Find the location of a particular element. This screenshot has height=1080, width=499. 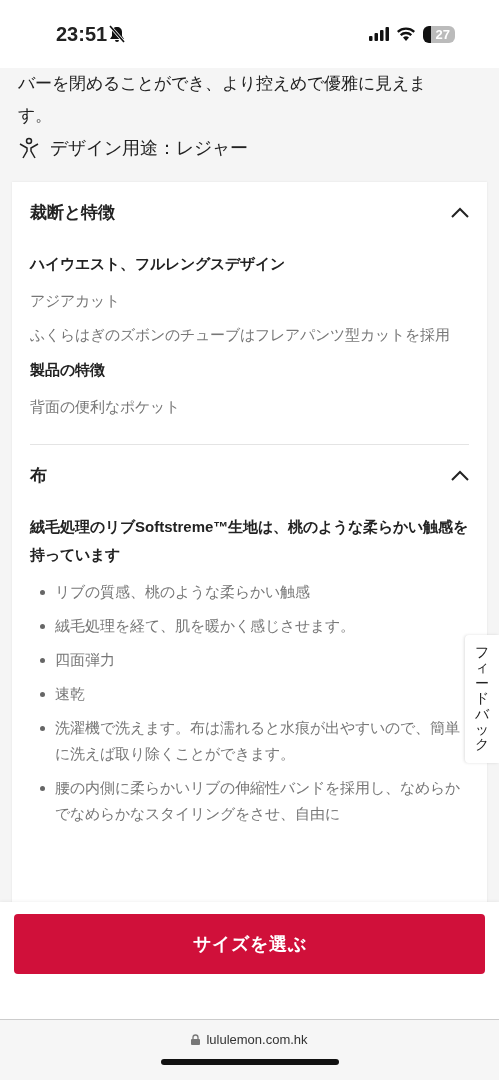

accordion-header: 裁断と特徴 is located at coordinates (249, 212).